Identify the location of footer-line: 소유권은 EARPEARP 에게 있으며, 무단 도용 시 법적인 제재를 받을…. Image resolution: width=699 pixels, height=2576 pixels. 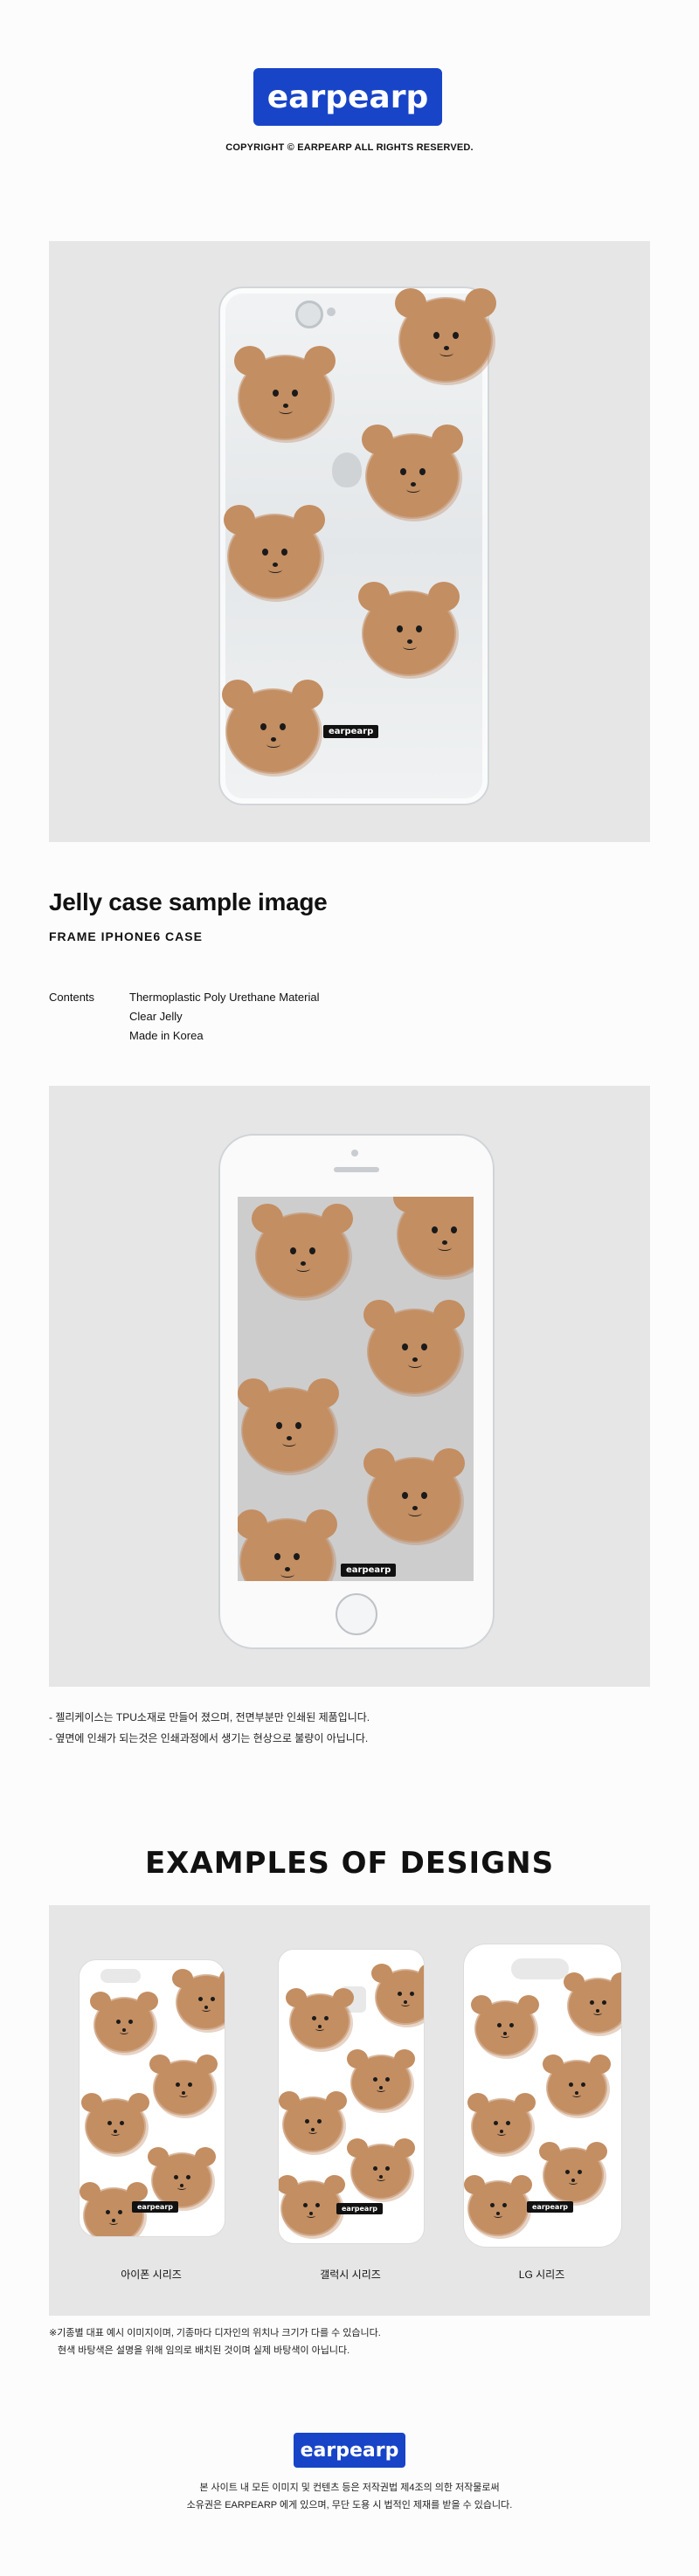
(350, 2505).